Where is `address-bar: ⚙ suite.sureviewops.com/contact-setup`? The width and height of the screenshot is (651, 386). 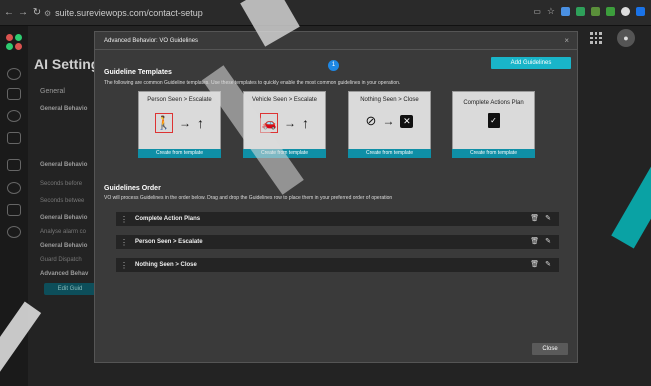
address-bar: ⚙ suite.sureviewops.com/contact-setup is located at coordinates (304, 13).